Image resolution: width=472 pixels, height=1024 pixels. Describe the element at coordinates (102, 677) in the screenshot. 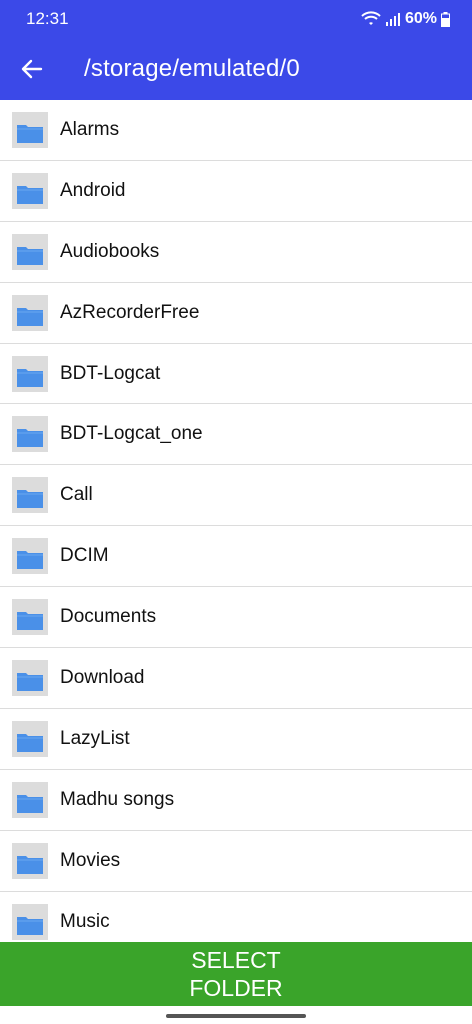

I see `folder-name: Download` at that location.